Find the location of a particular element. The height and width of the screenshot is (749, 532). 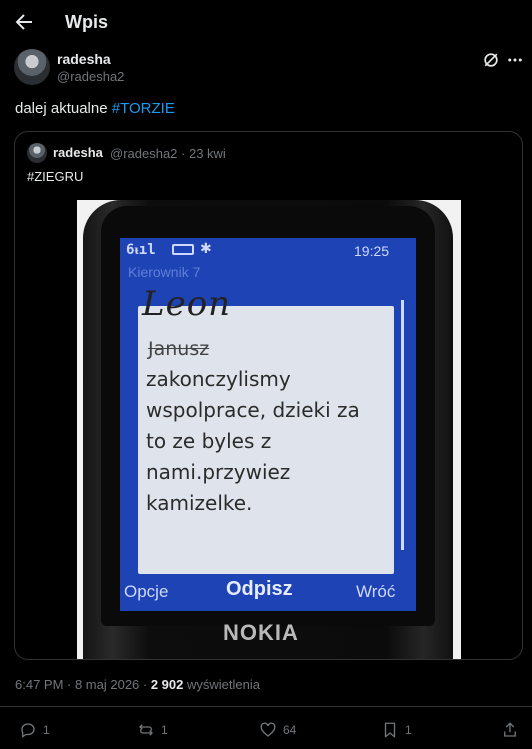

more-options-icon is located at coordinates (515, 60).